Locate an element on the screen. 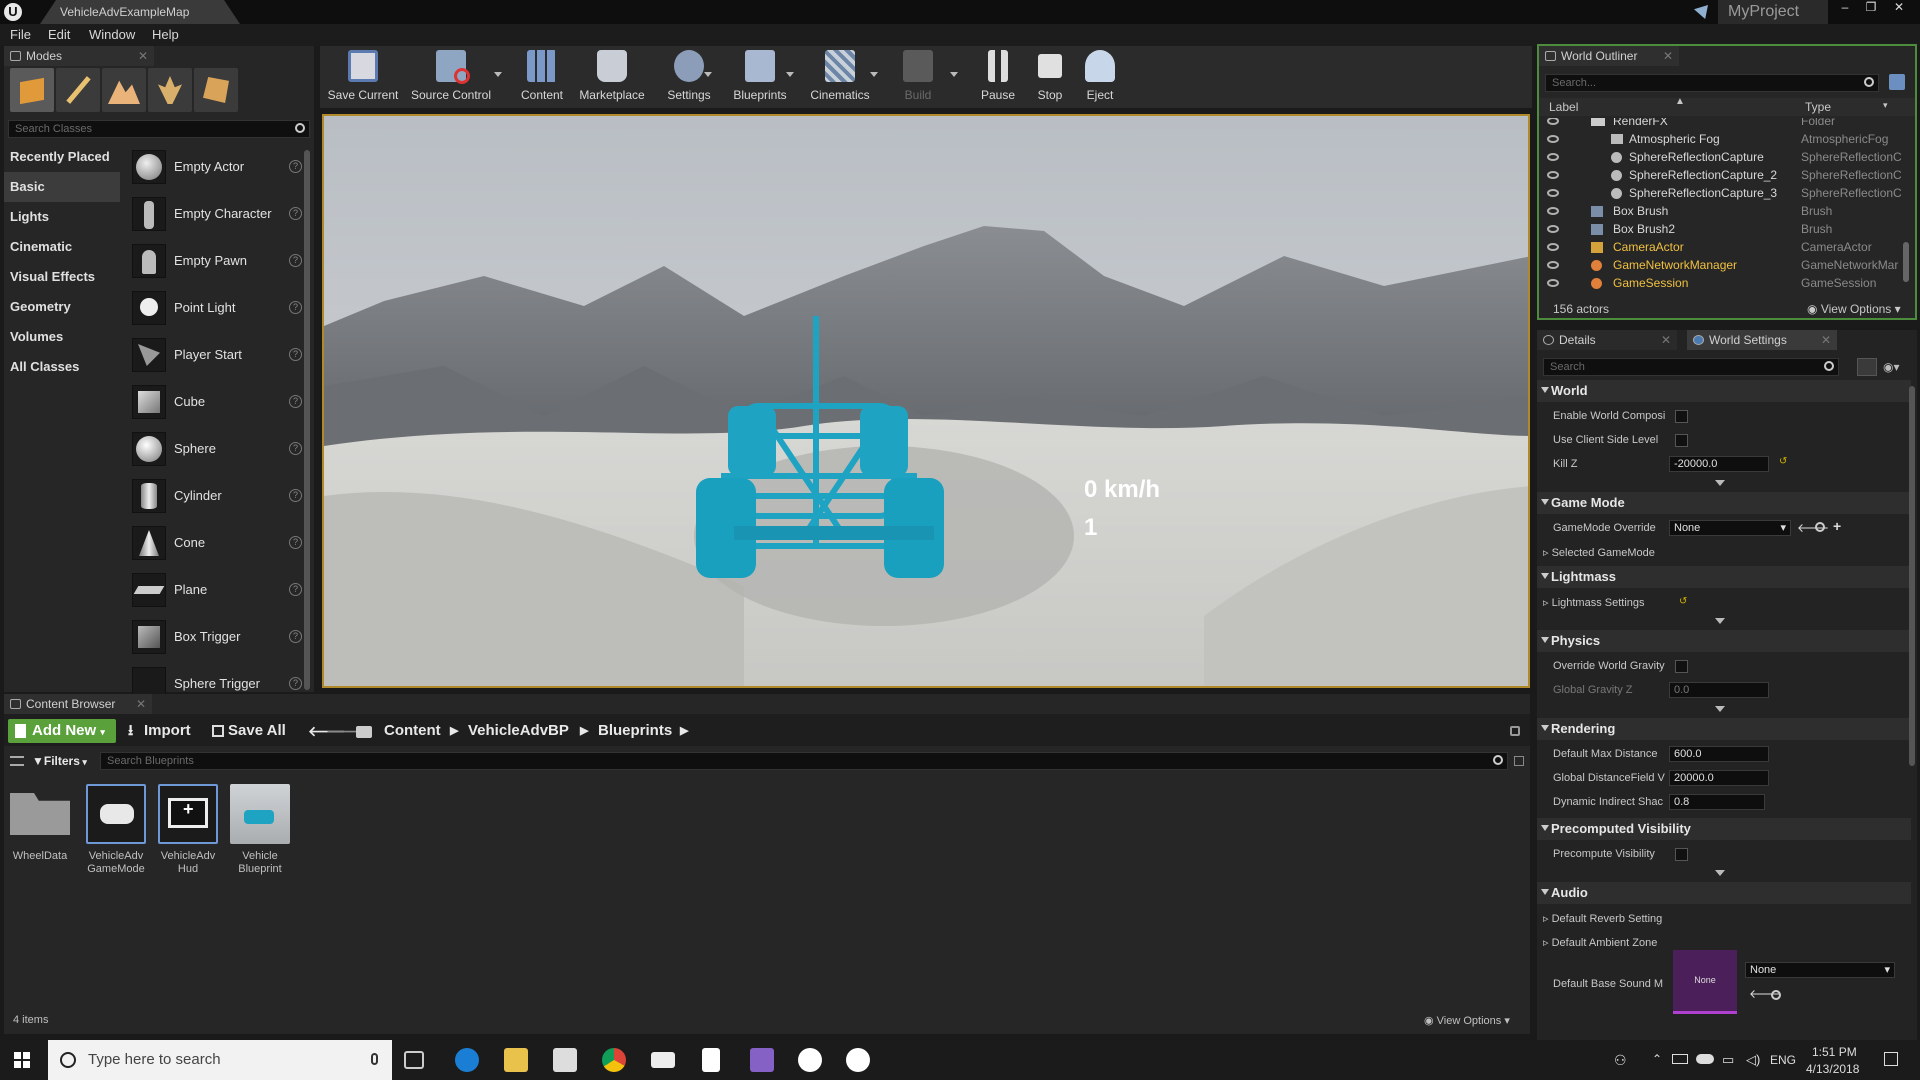 This screenshot has width=1920, height=1080. sound-mix-thumbnail: None is located at coordinates (1705, 982).